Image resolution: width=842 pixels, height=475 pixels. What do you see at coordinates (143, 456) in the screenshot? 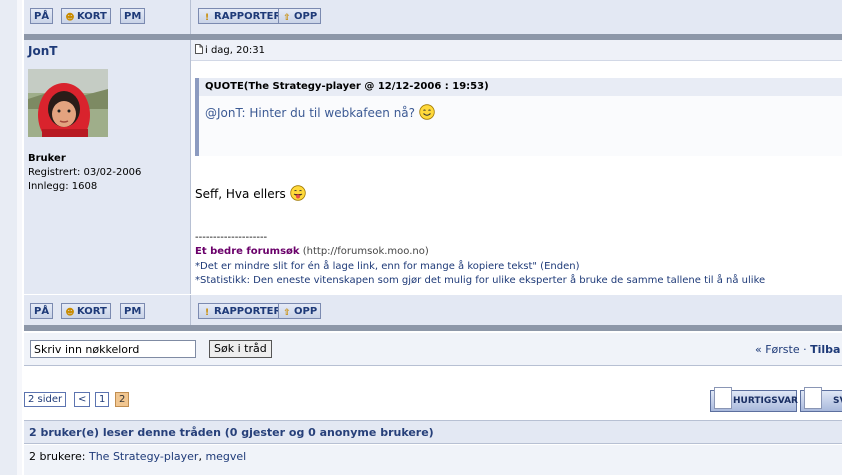
I see `reader-link: The Strategy-player` at bounding box center [143, 456].